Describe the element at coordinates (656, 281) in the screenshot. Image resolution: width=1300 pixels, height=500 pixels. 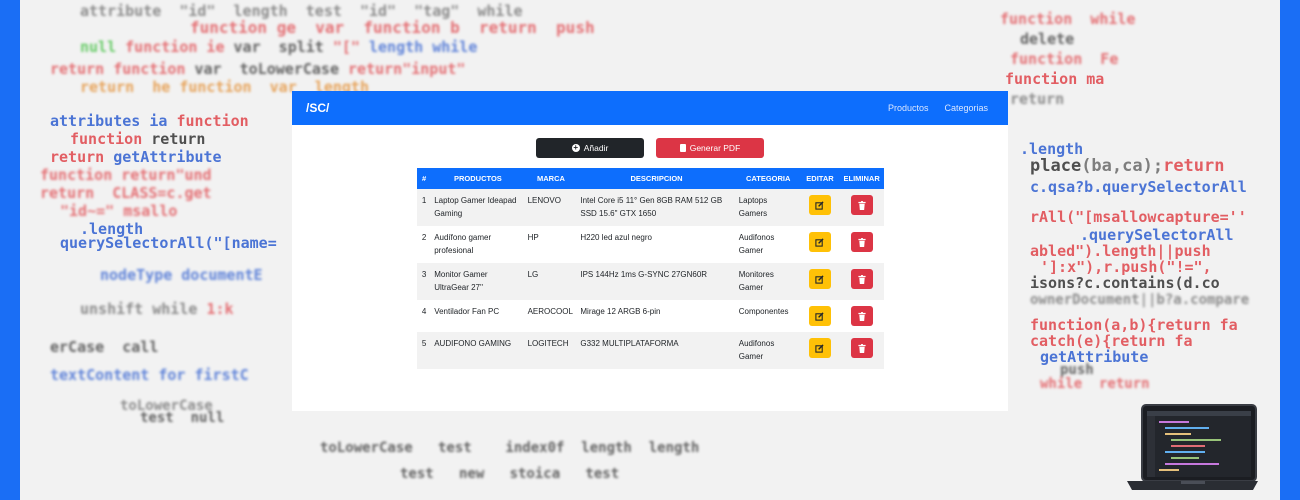
I see `row-descripcion: IPS 144Hz 1ms G-SYNC 27GN60R` at that location.